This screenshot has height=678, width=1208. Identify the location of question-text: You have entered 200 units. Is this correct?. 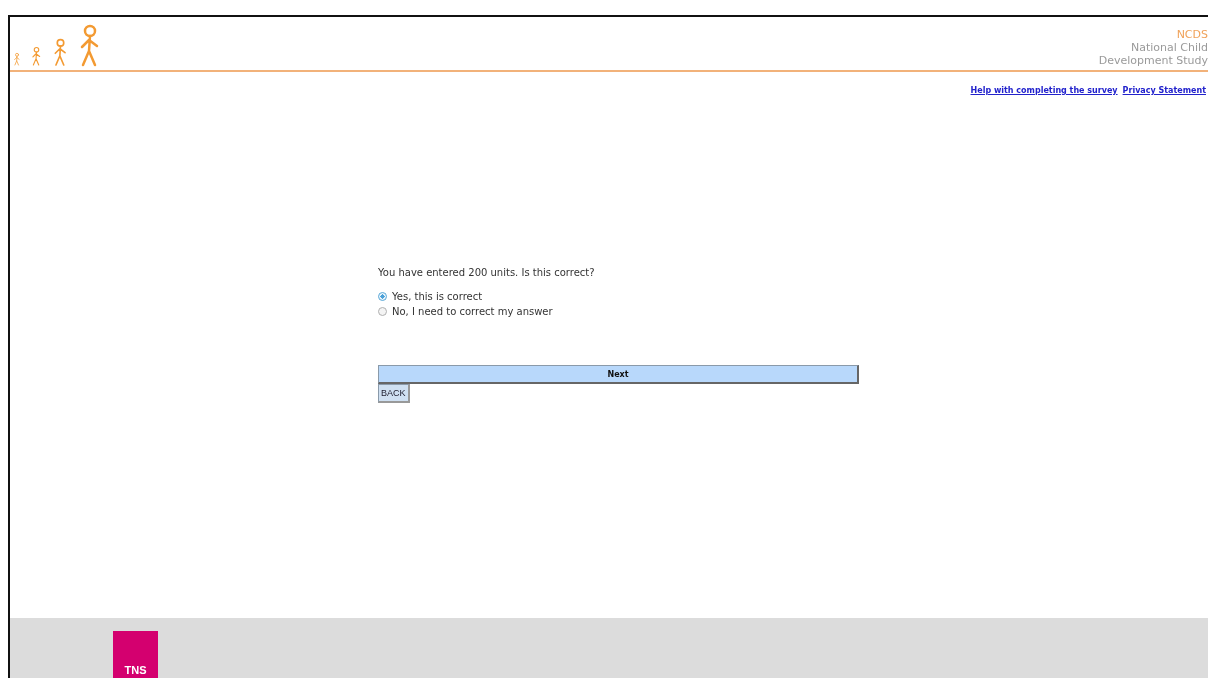
(487, 272).